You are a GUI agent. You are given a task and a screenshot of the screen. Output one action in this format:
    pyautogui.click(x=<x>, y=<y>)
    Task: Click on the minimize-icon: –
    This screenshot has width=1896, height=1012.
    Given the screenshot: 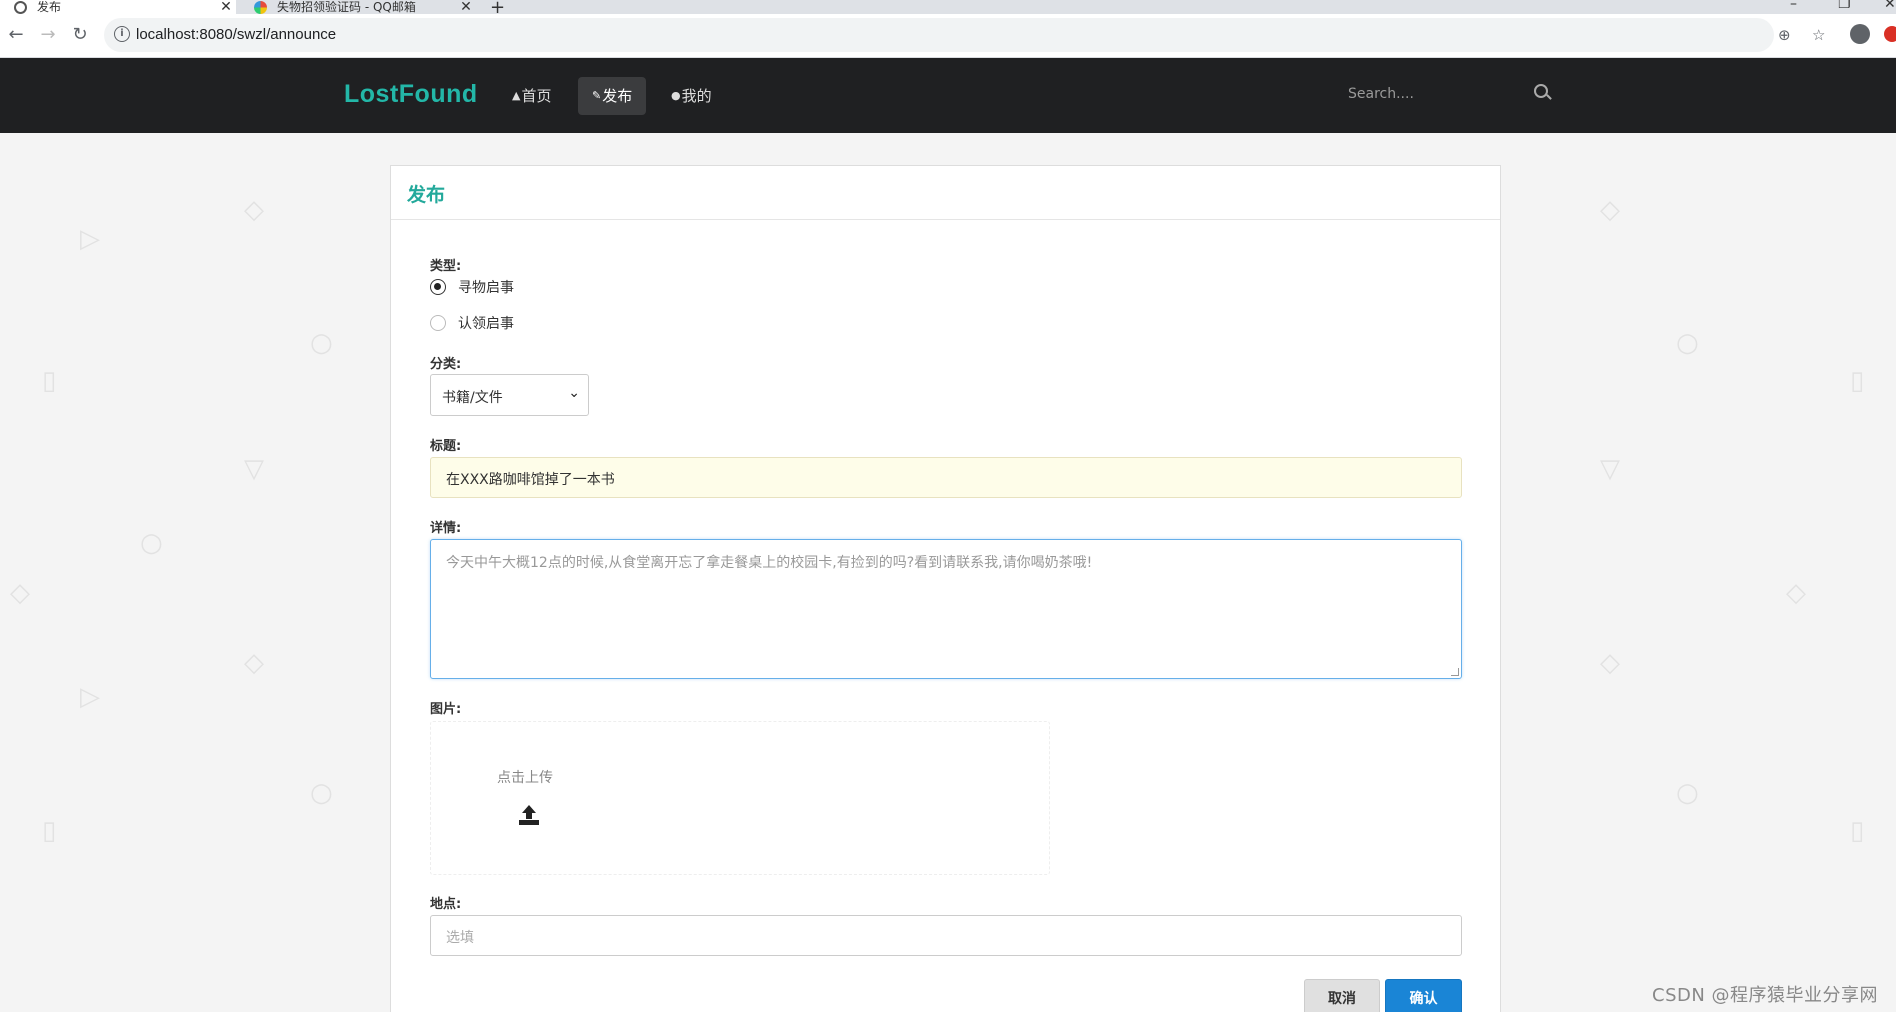 What is the action you would take?
    pyautogui.click(x=1793, y=6)
    